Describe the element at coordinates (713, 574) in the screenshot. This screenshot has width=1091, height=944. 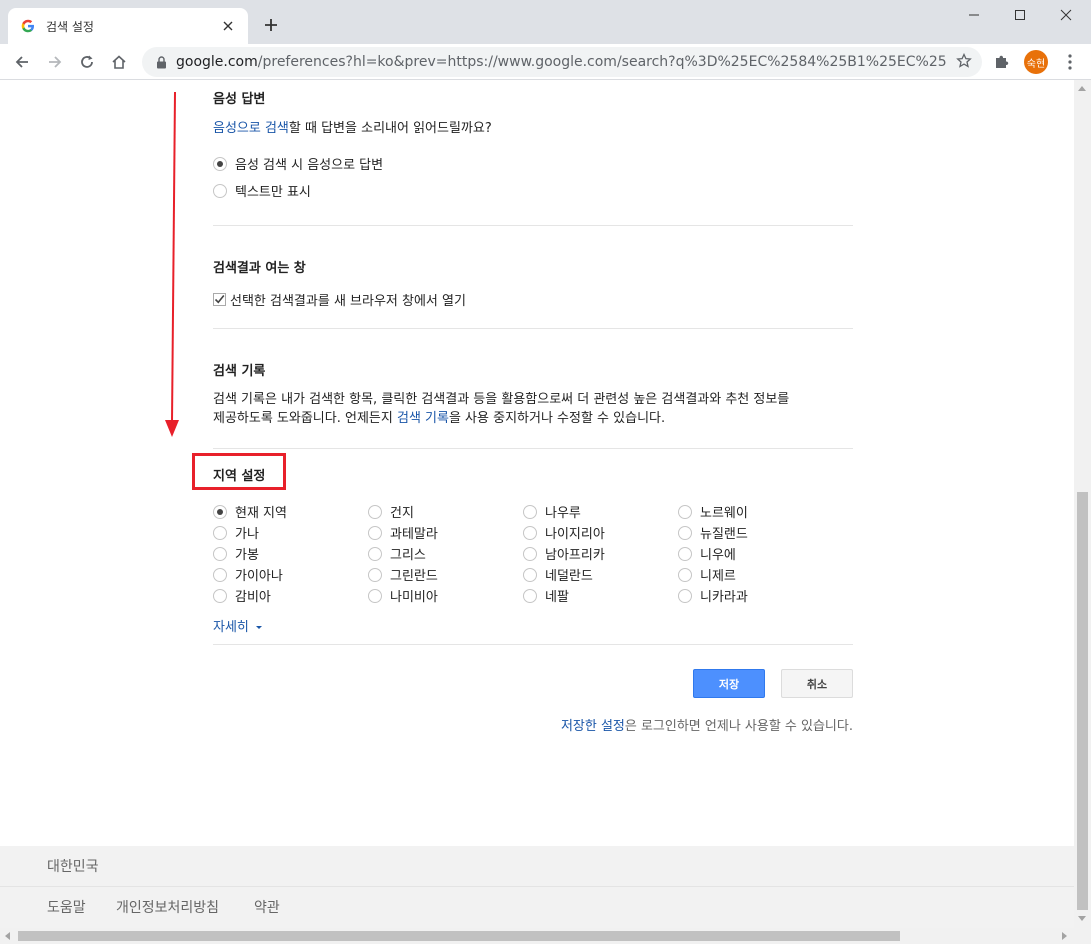
I see `region-option: 니제르` at that location.